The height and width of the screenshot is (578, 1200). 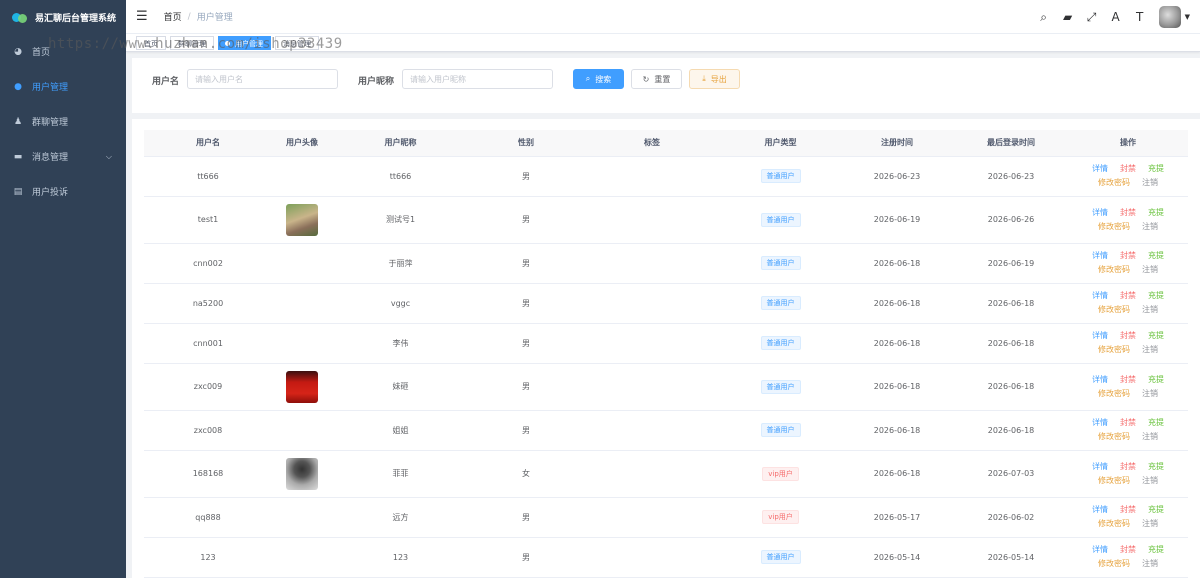 I want to click on table-header-row: 用户名 用户头像 用户昵称 性别 标签 用户类型 注册时间 最后登录时间 操作, so click(x=666, y=143).